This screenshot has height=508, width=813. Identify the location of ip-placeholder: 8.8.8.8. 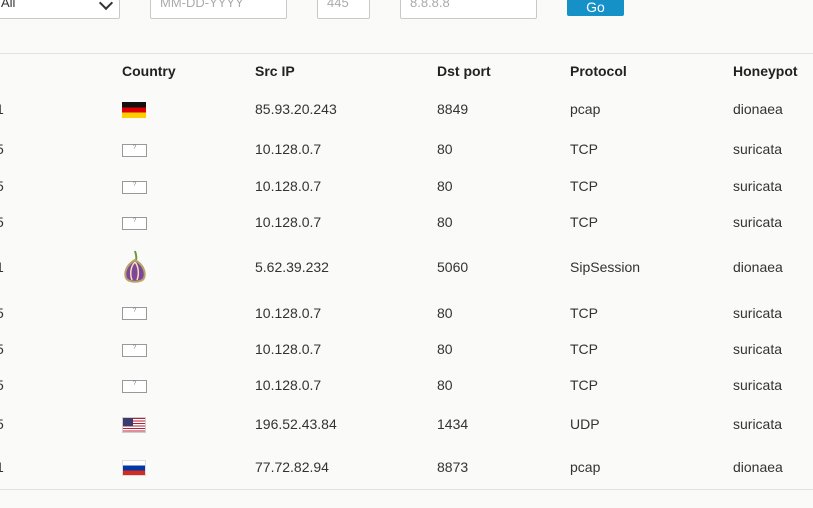
(430, 5).